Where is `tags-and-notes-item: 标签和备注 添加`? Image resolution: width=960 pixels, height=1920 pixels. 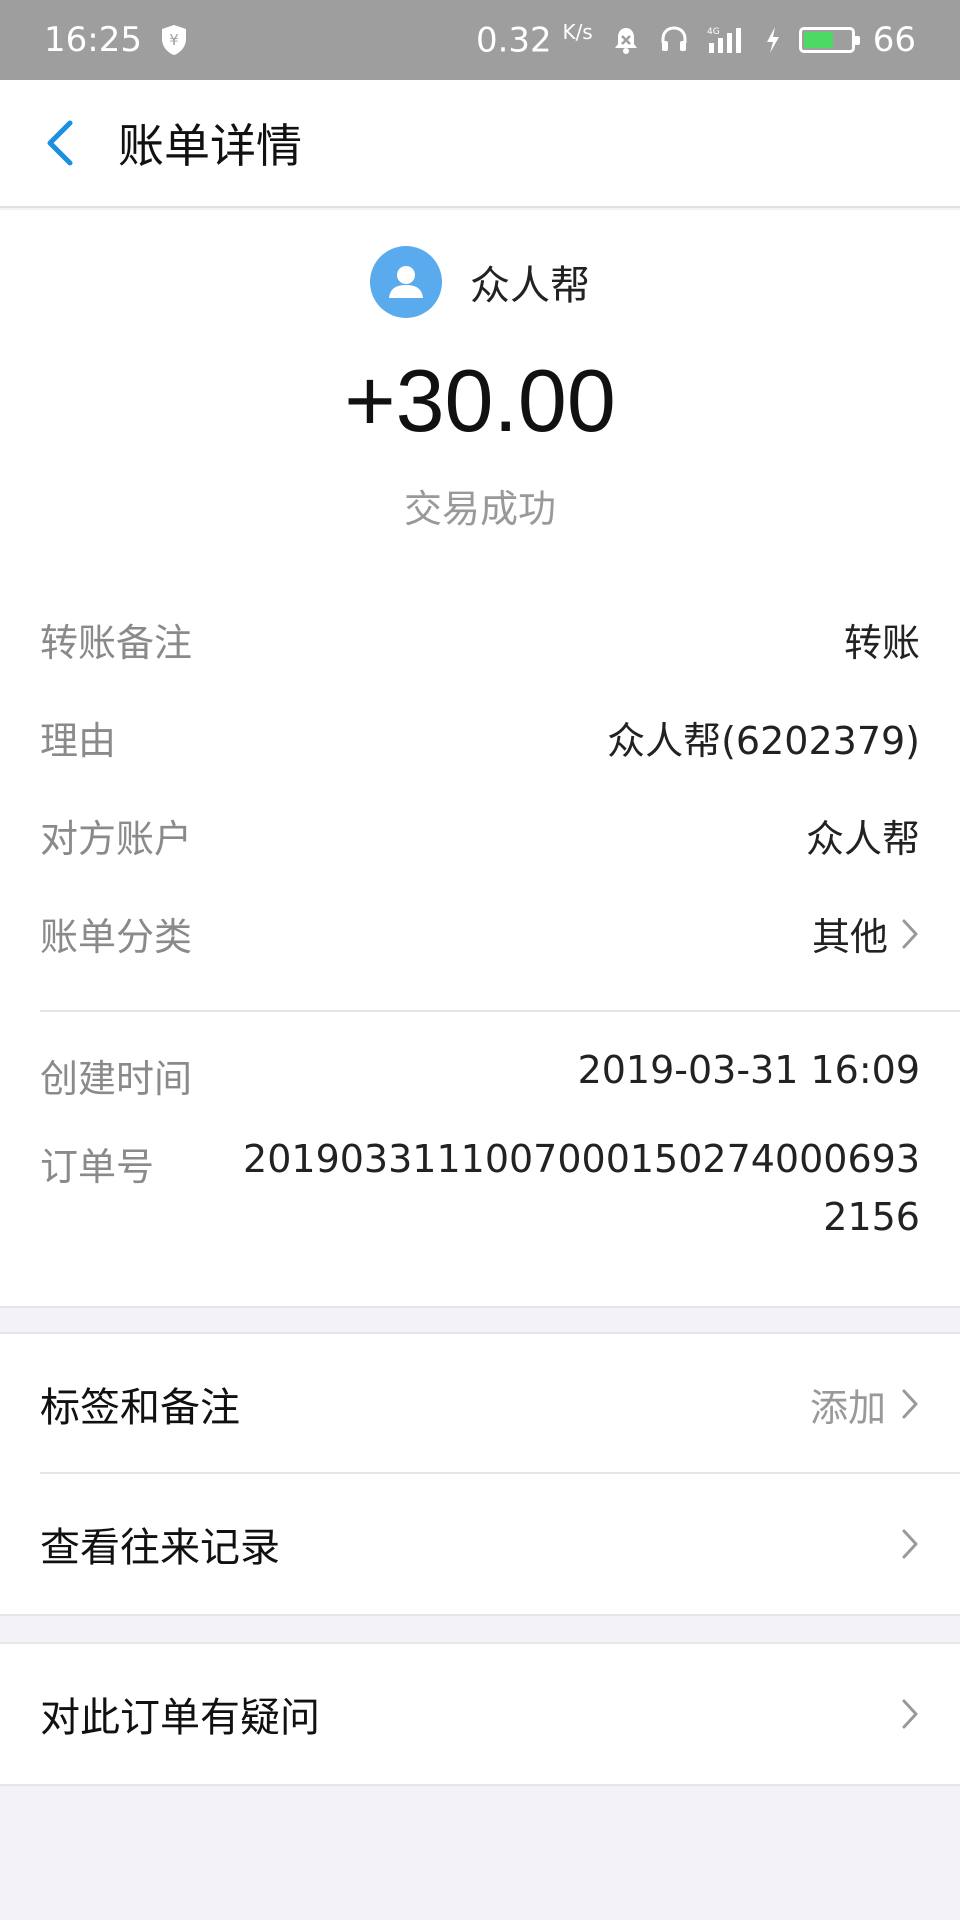
tags-and-notes-item: 标签和备注 添加 is located at coordinates (480, 1404).